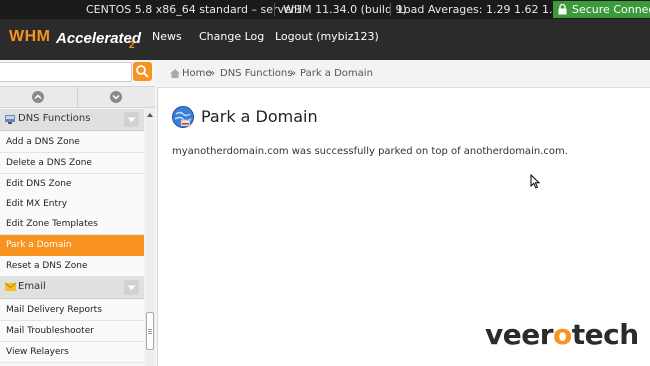  I want to click on sidebar-item-add-dns-zone: Add a DNS Zone, so click(72, 142).